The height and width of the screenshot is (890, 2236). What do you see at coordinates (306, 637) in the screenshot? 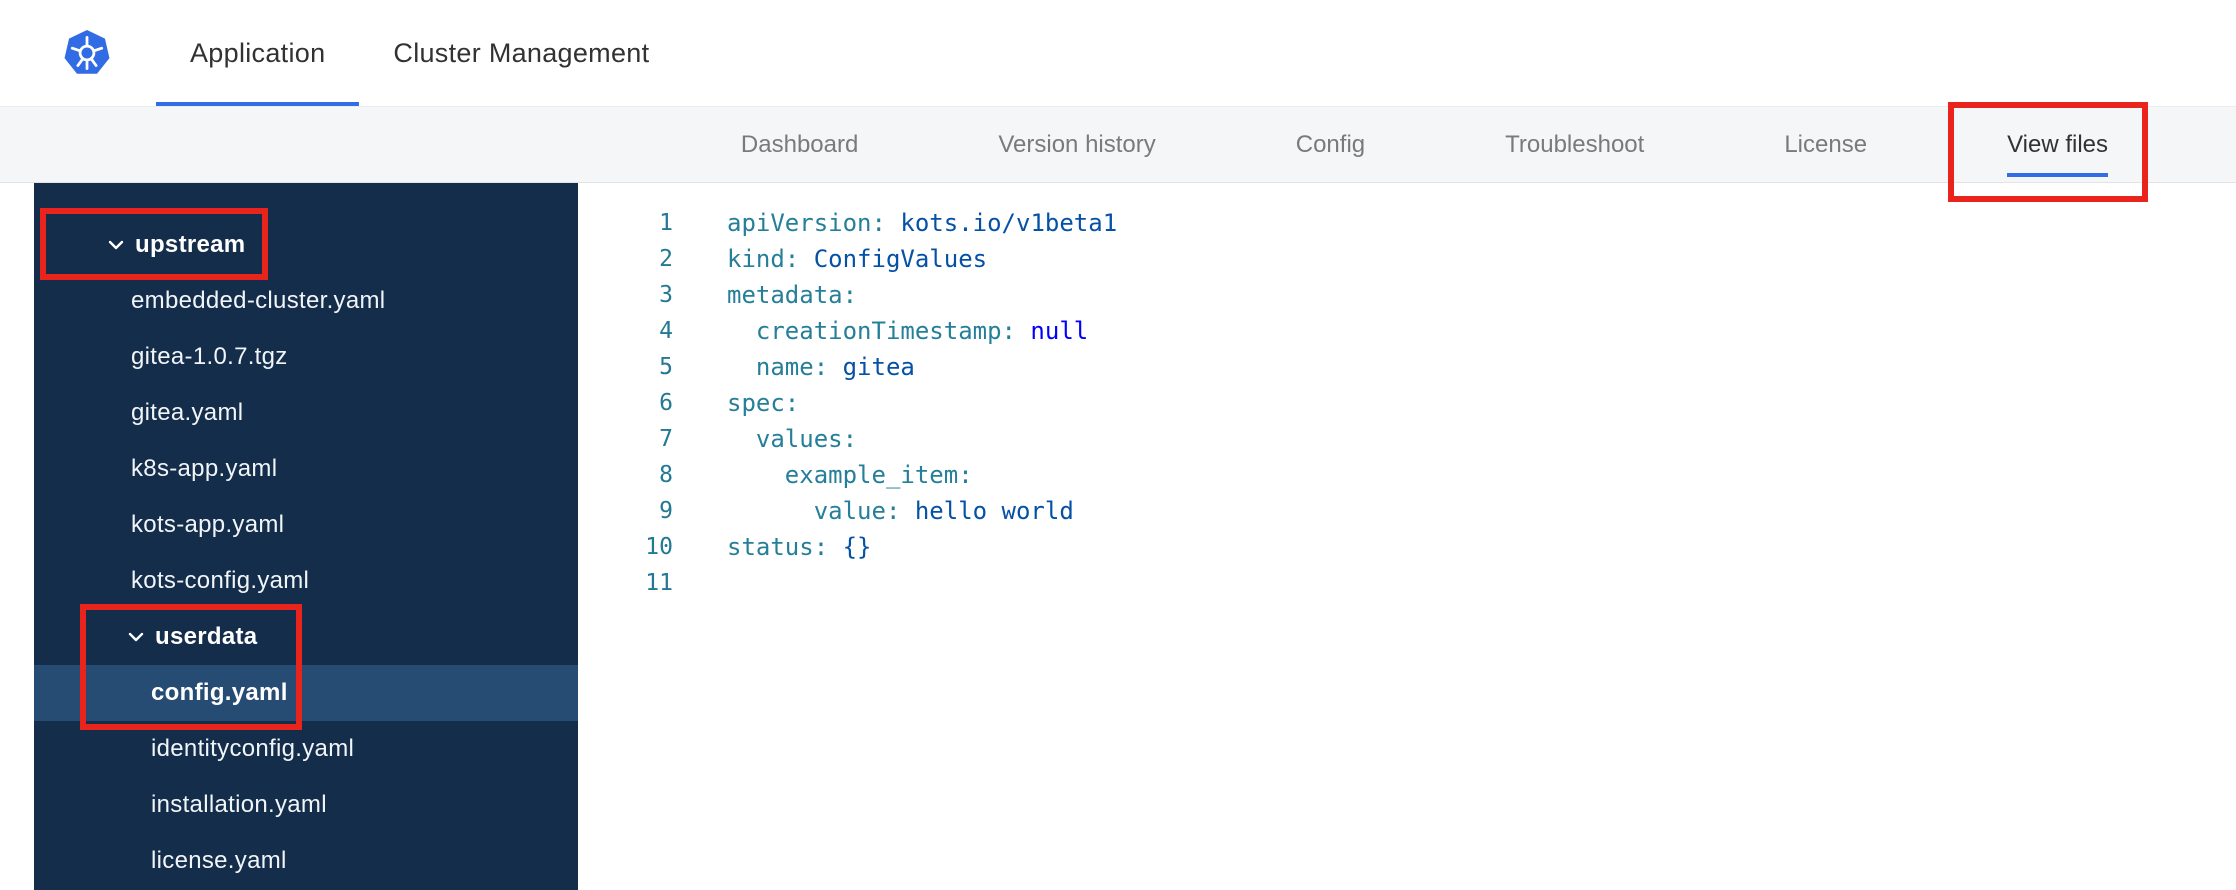
I see `tree-folder-userdata: userdata` at bounding box center [306, 637].